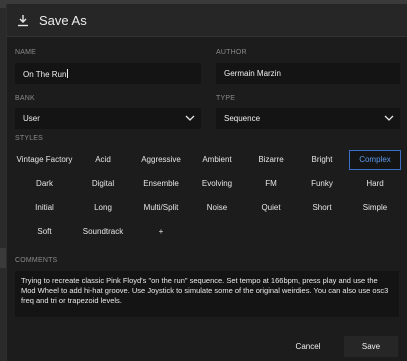  I want to click on dialog-titlebar: Save As, so click(207, 20).